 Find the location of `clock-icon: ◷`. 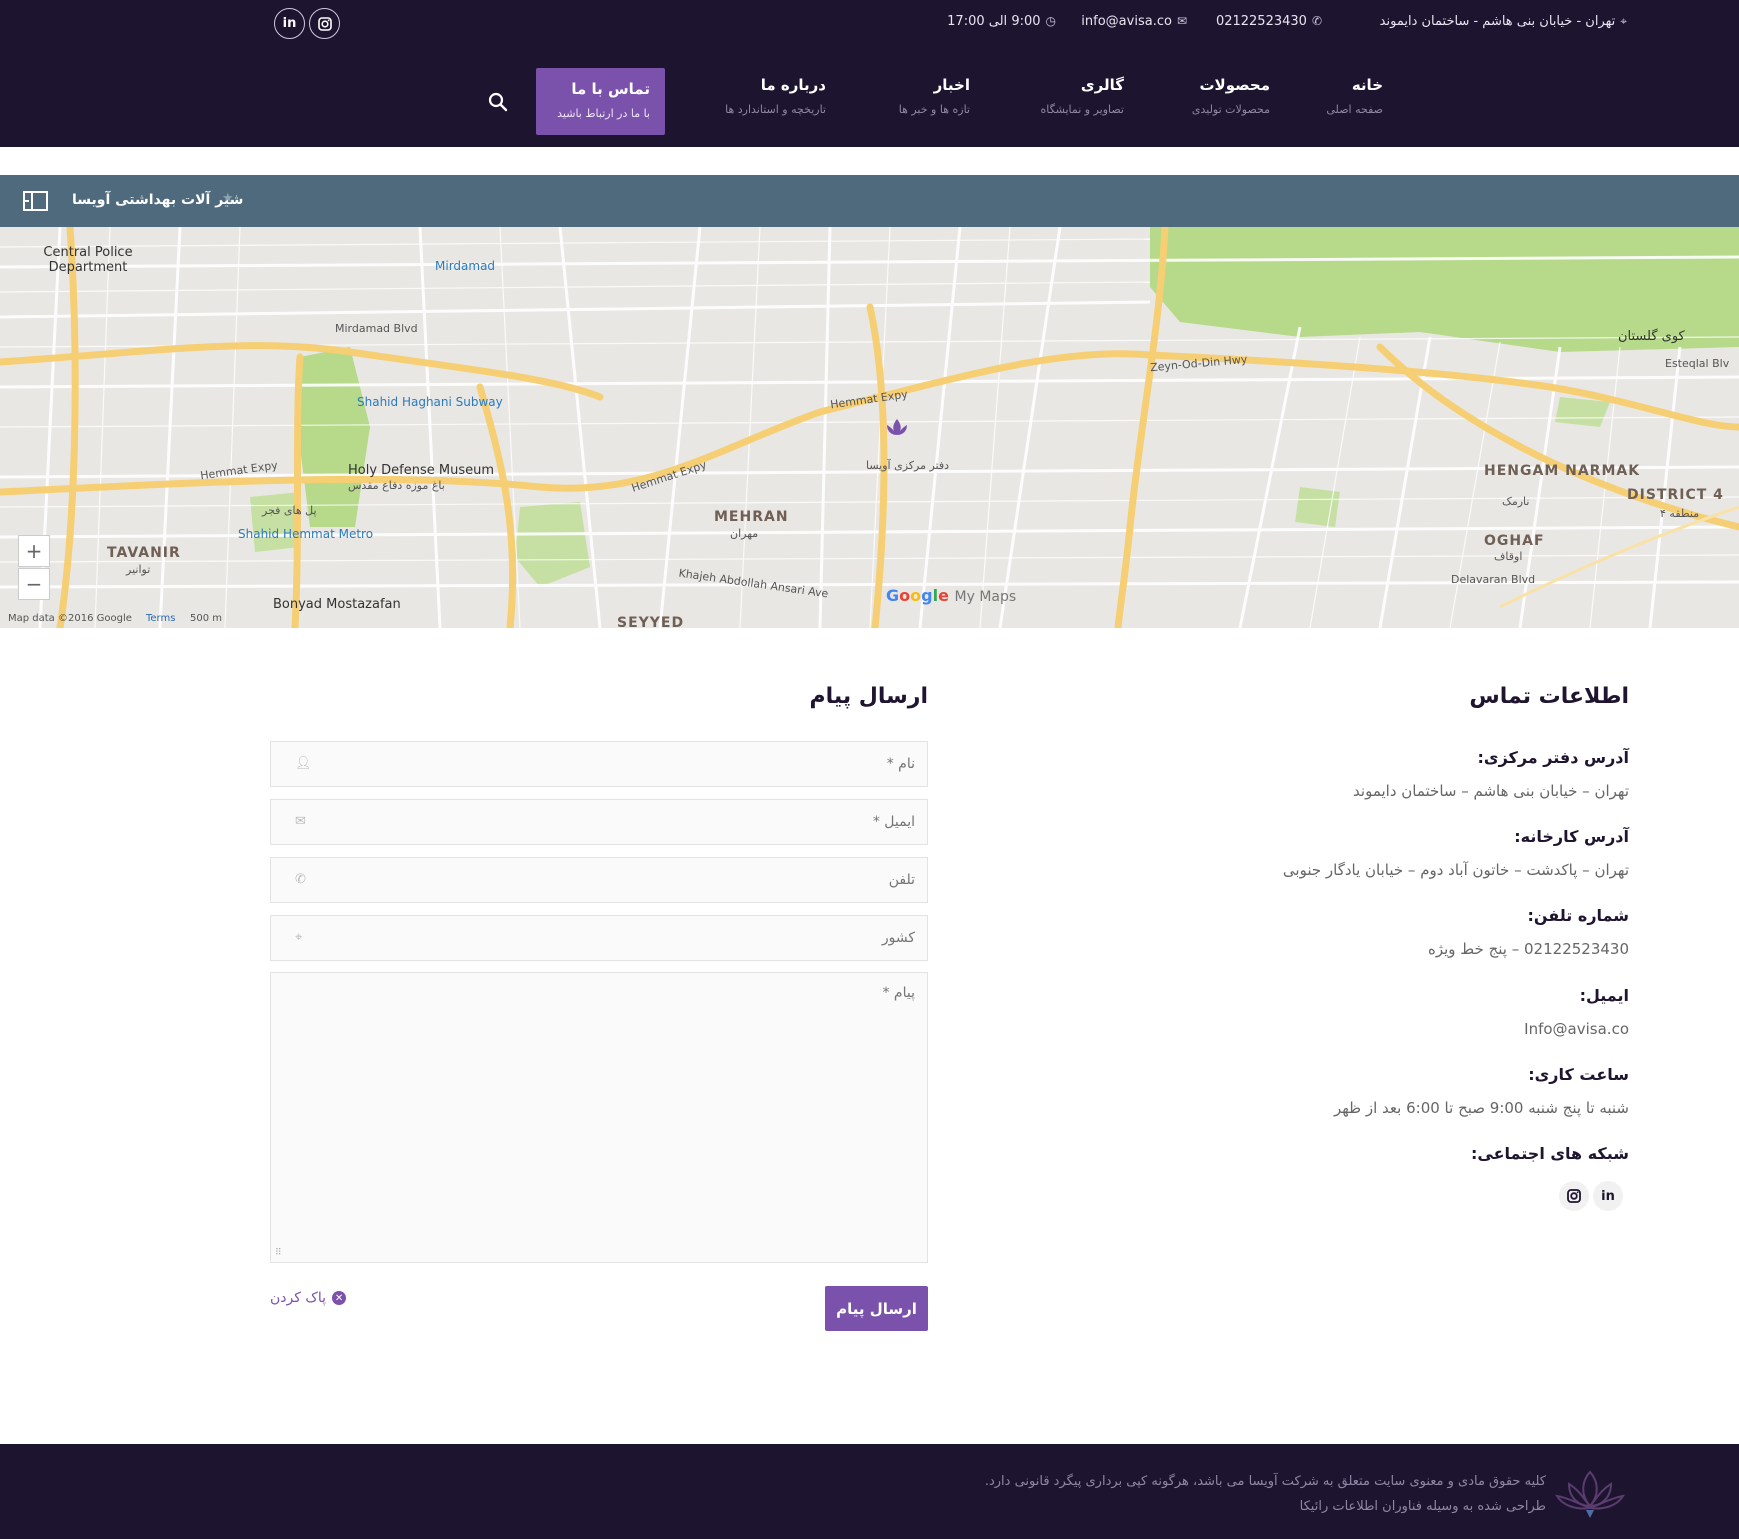

clock-icon: ◷ is located at coordinates (1050, 21).